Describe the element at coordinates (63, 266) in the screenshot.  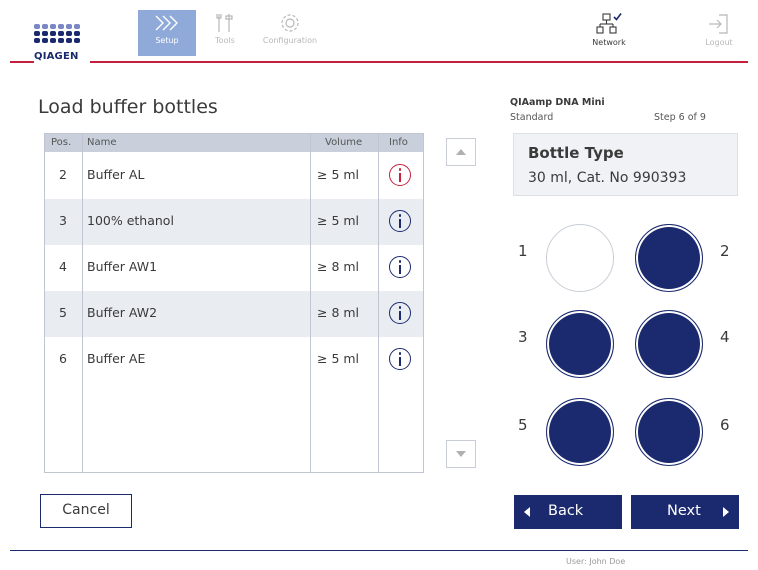
I see `row-pos: 4` at that location.